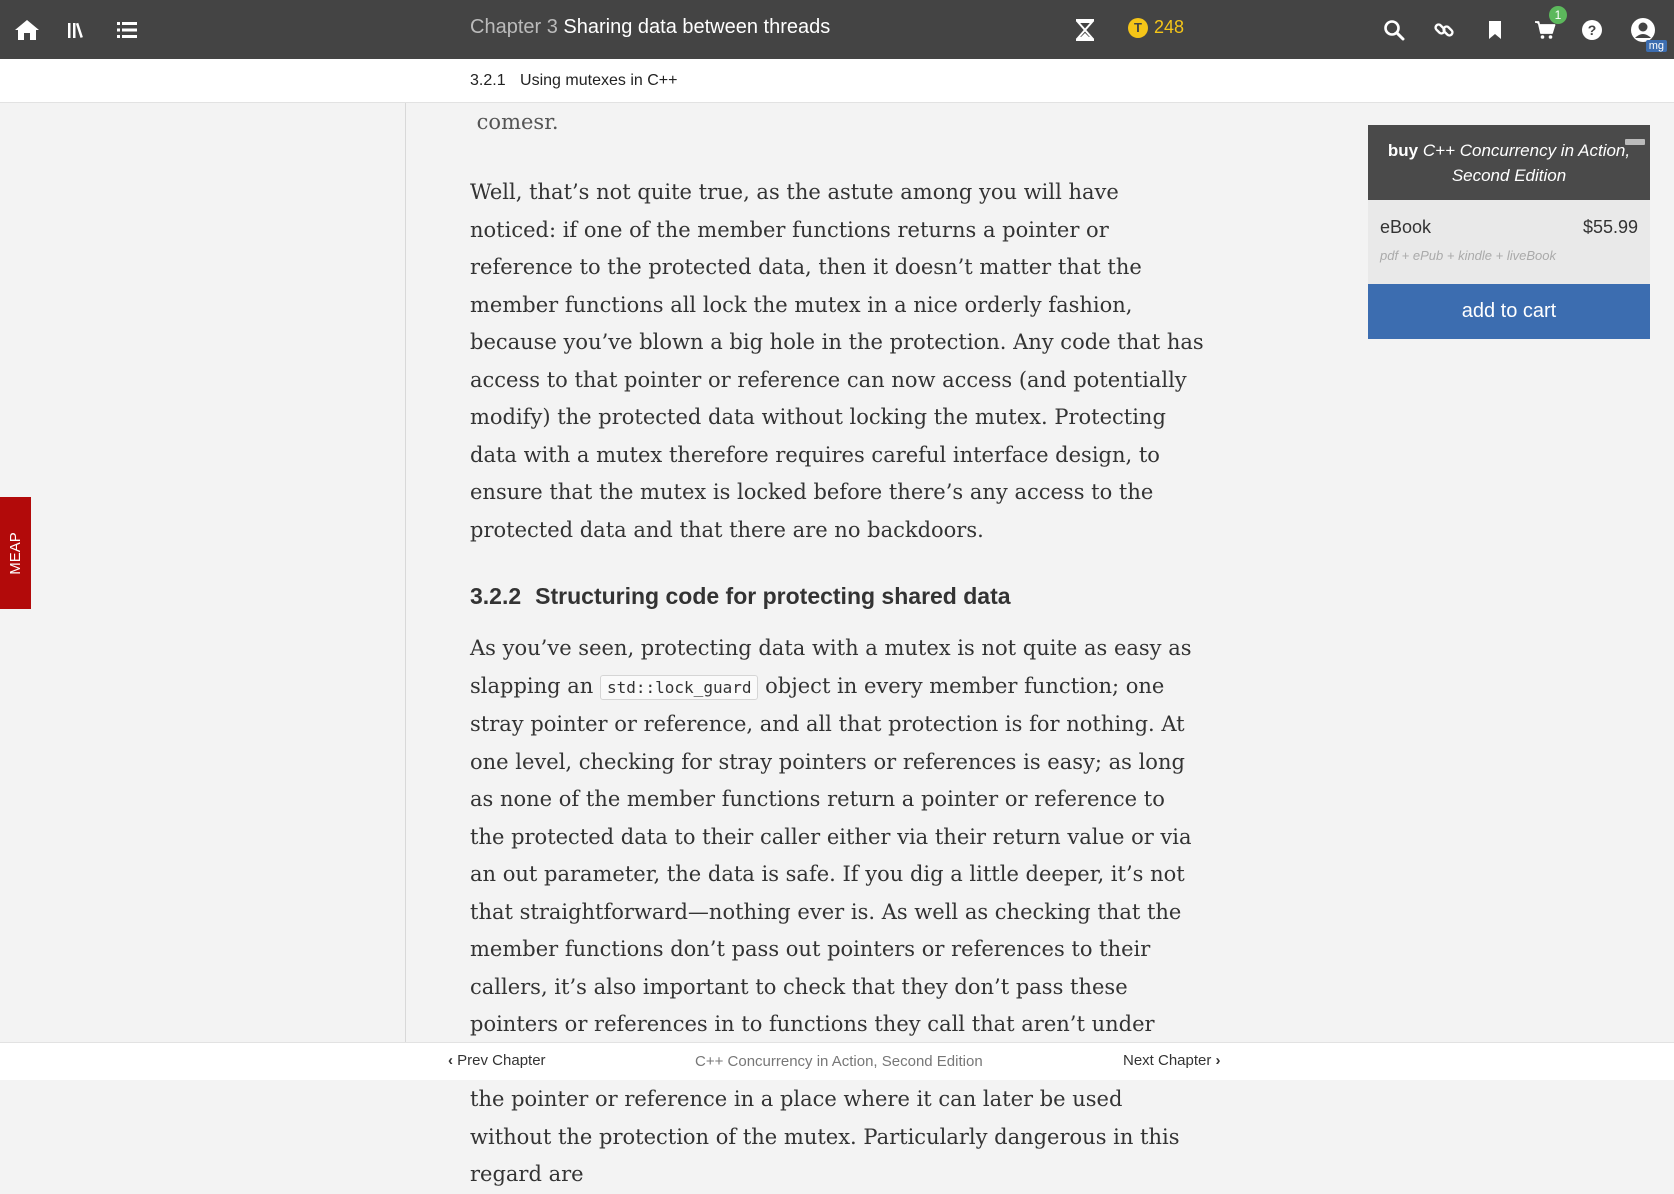  I want to click on cart-icon: 1, so click(1548, 26).